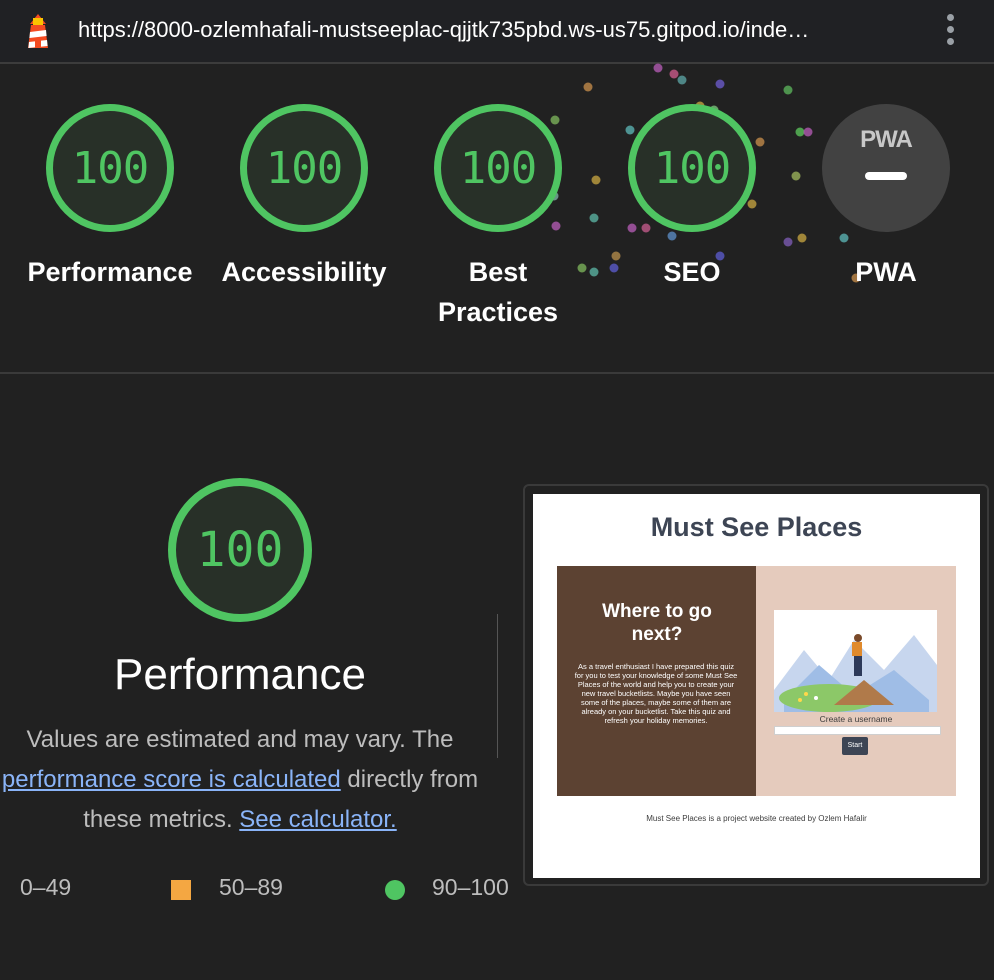 This screenshot has width=994, height=980. What do you see at coordinates (110, 272) in the screenshot?
I see `label-performance: Performance` at bounding box center [110, 272].